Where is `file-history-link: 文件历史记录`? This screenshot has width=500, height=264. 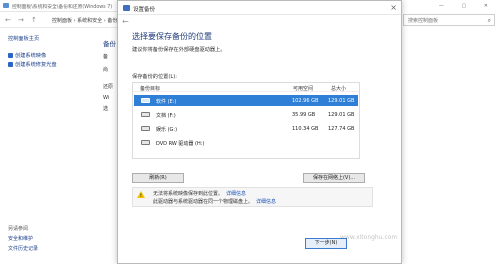 file-history-link: 文件历史记录 is located at coordinates (23, 248).